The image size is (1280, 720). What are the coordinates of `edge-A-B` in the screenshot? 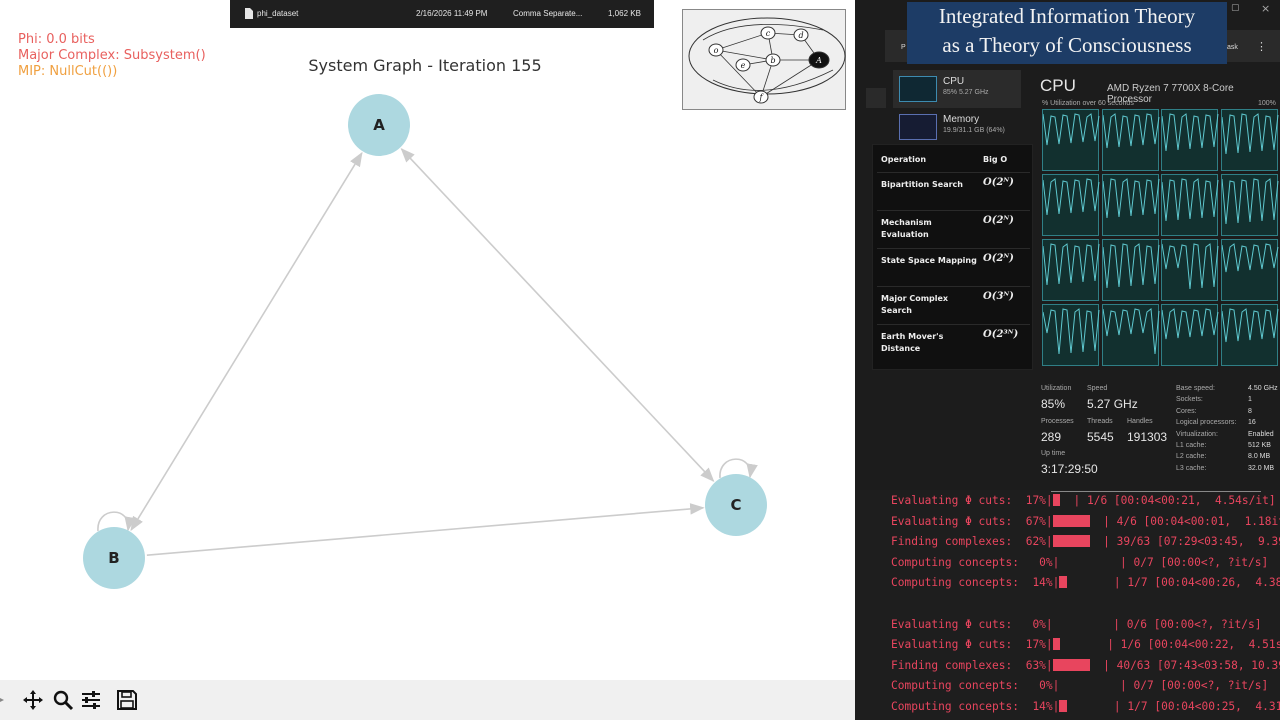 It's located at (246, 341).